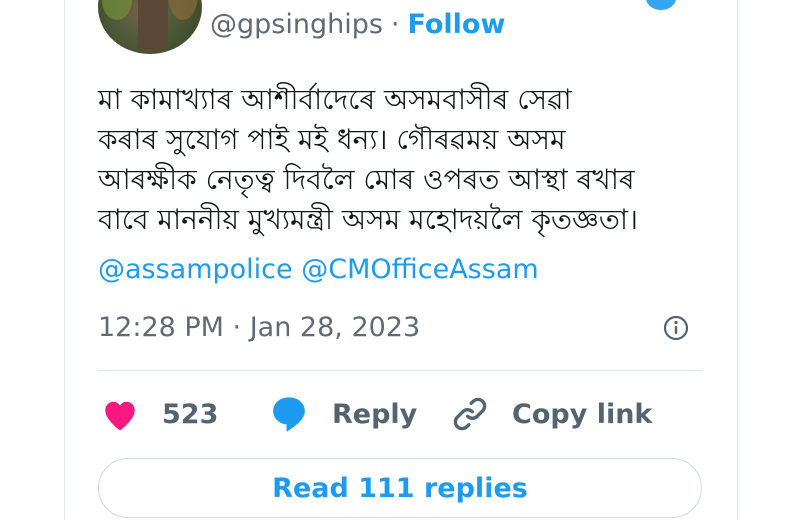 This screenshot has height=520, width=800. What do you see at coordinates (159, 414) in the screenshot?
I see `like-button: 523` at bounding box center [159, 414].